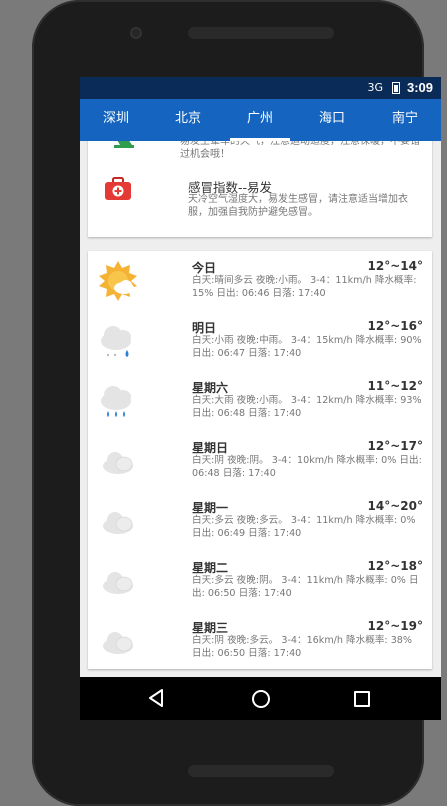 Image resolution: width=447 pixels, height=806 pixels. I want to click on tab-beijing: 北京, so click(188, 120).